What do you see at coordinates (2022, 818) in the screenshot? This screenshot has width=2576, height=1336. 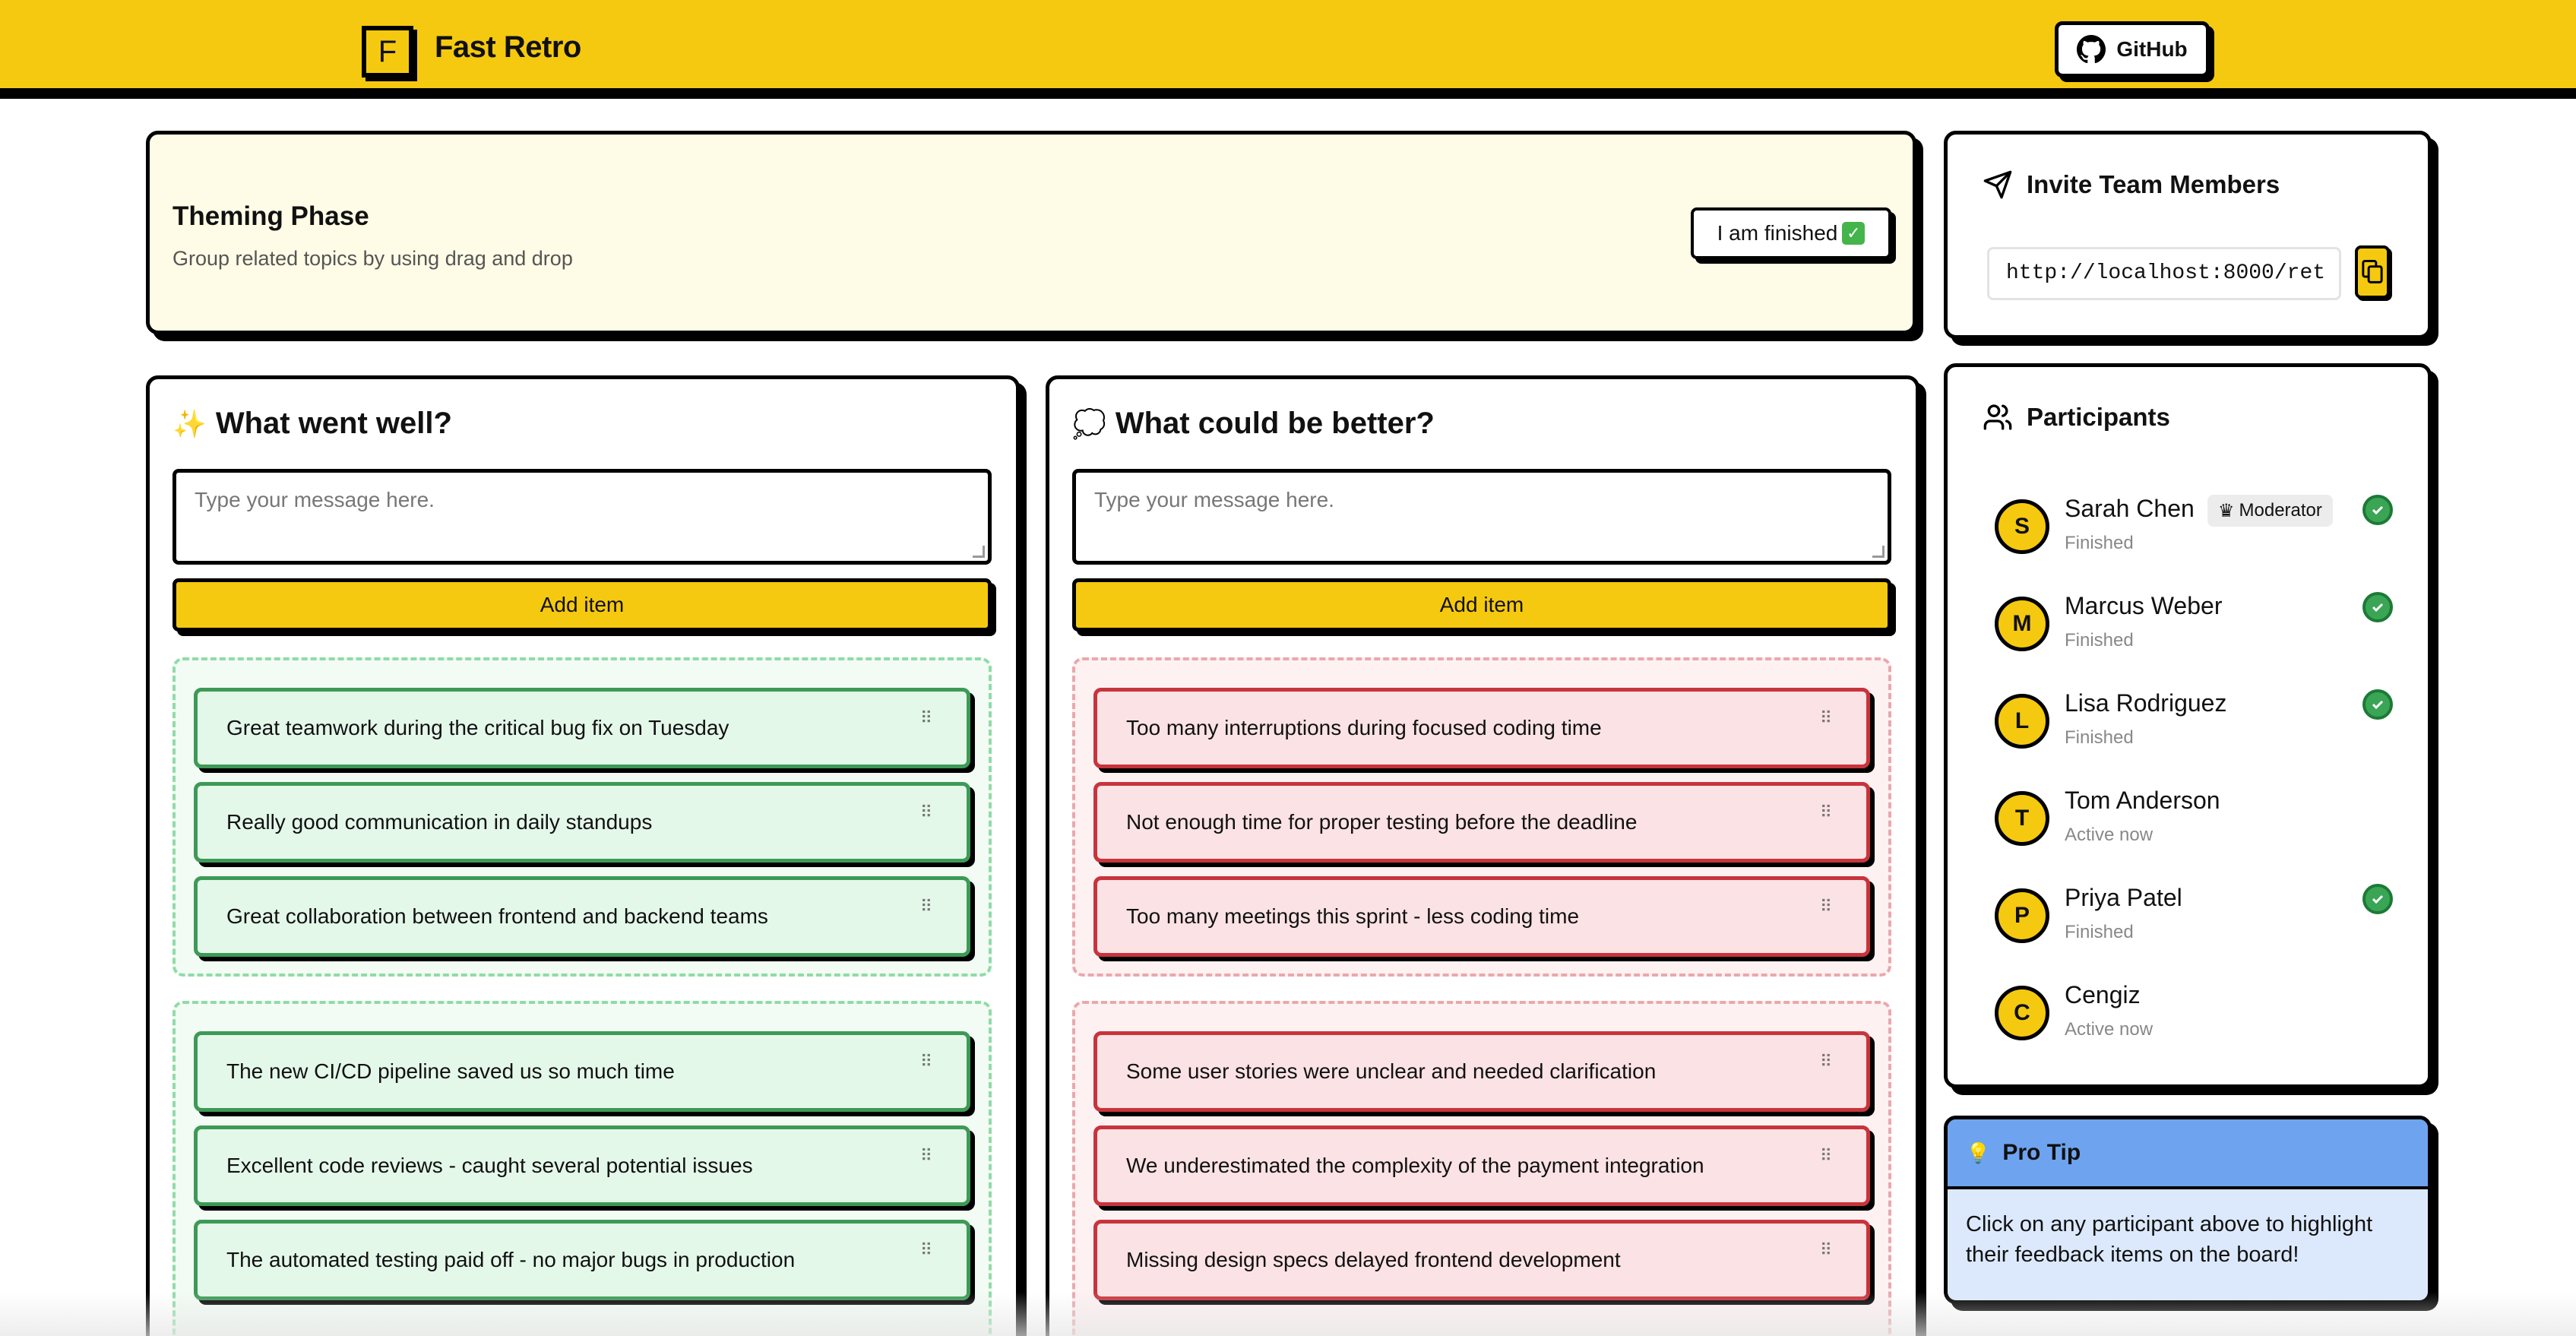 I see `avatar: T` at bounding box center [2022, 818].